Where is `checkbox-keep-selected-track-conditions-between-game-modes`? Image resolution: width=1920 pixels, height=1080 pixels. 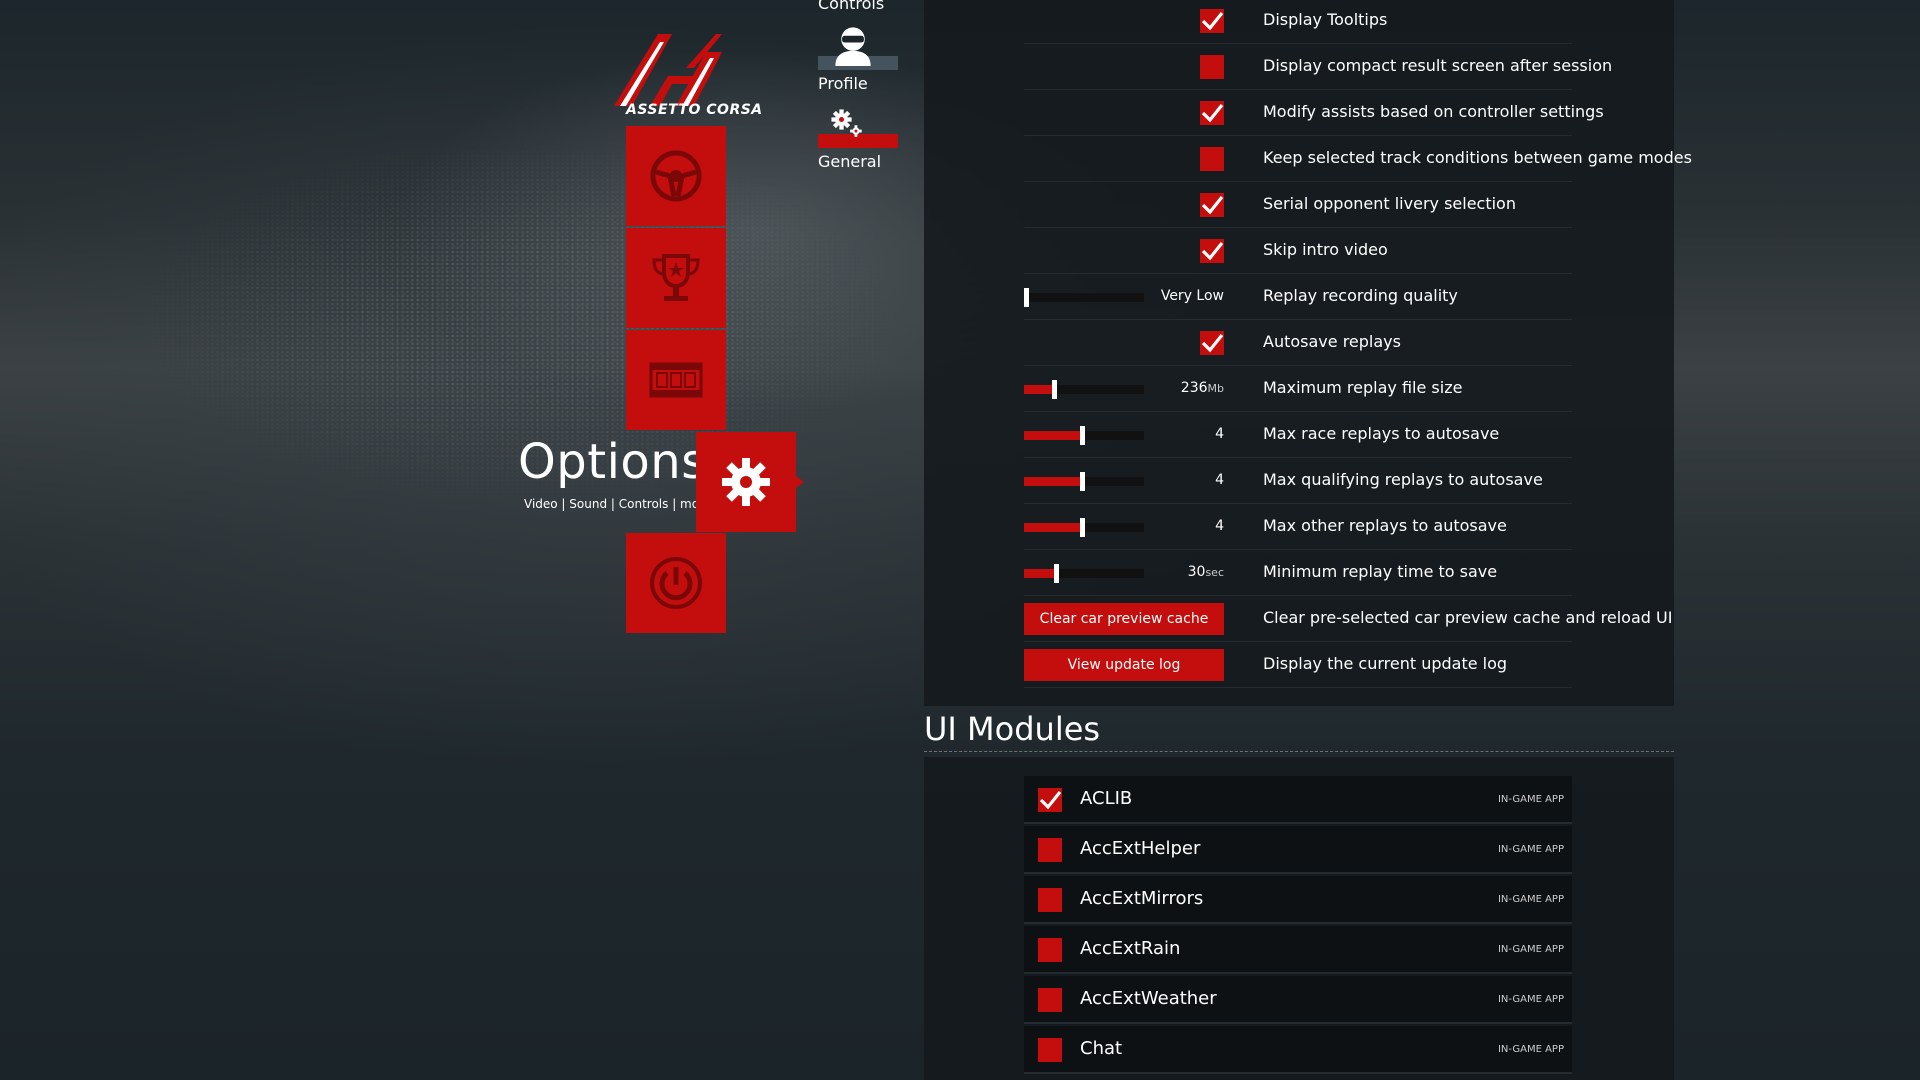 checkbox-keep-selected-track-conditions-between-game-modes is located at coordinates (1212, 159).